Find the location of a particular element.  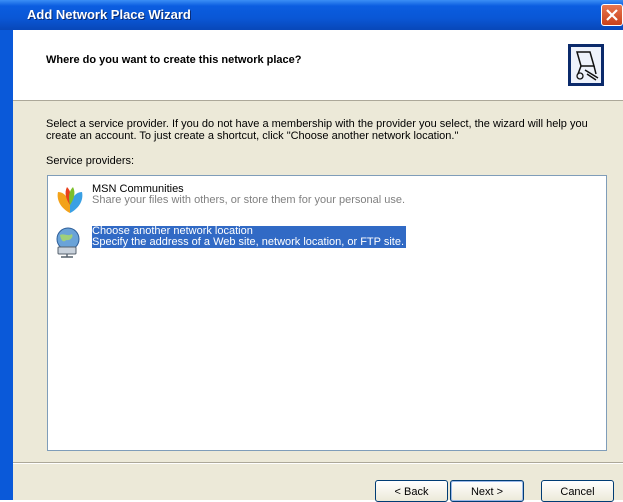

title-bar: Add Network Place Wizard is located at coordinates (311, 15).